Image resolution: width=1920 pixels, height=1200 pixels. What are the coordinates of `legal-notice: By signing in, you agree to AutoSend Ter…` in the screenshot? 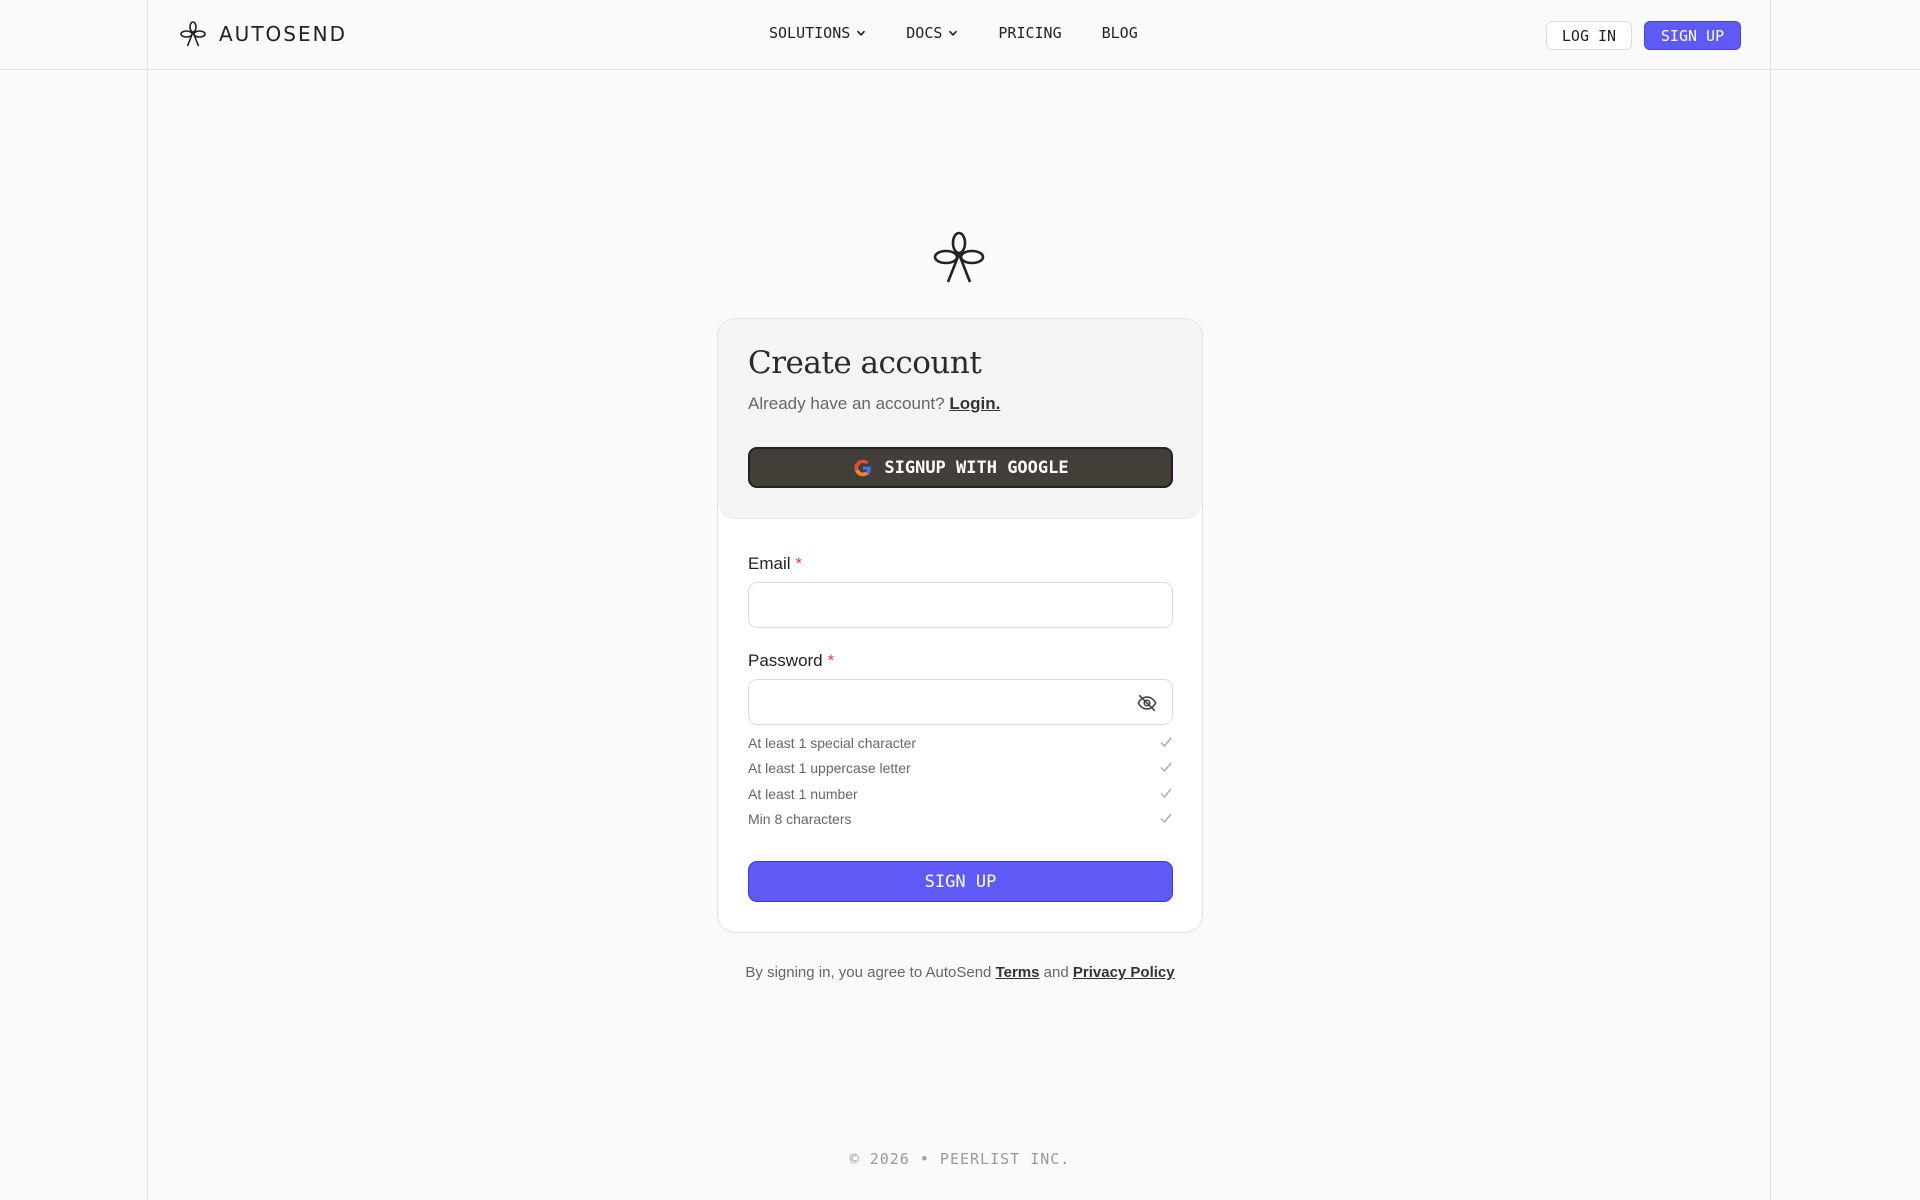 It's located at (960, 972).